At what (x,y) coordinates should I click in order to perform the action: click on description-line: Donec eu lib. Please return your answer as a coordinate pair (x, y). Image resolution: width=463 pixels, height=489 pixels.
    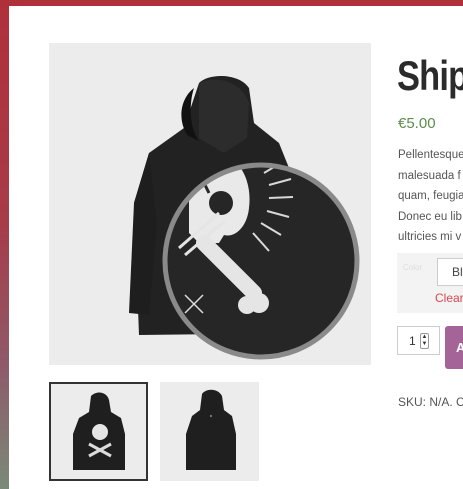
    Looking at the image, I should click on (430, 216).